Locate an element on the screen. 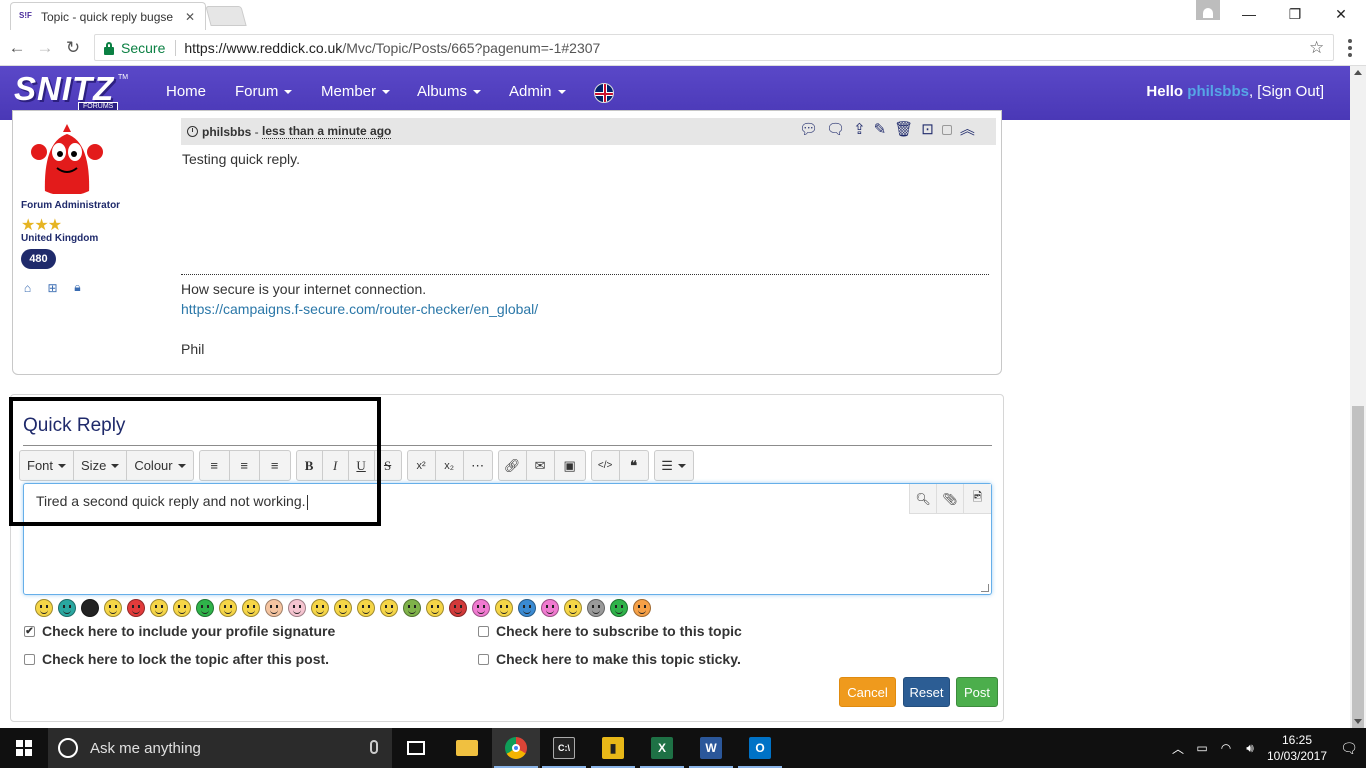 This screenshot has width=1366, height=768. excel-icon: X is located at coordinates (662, 748).